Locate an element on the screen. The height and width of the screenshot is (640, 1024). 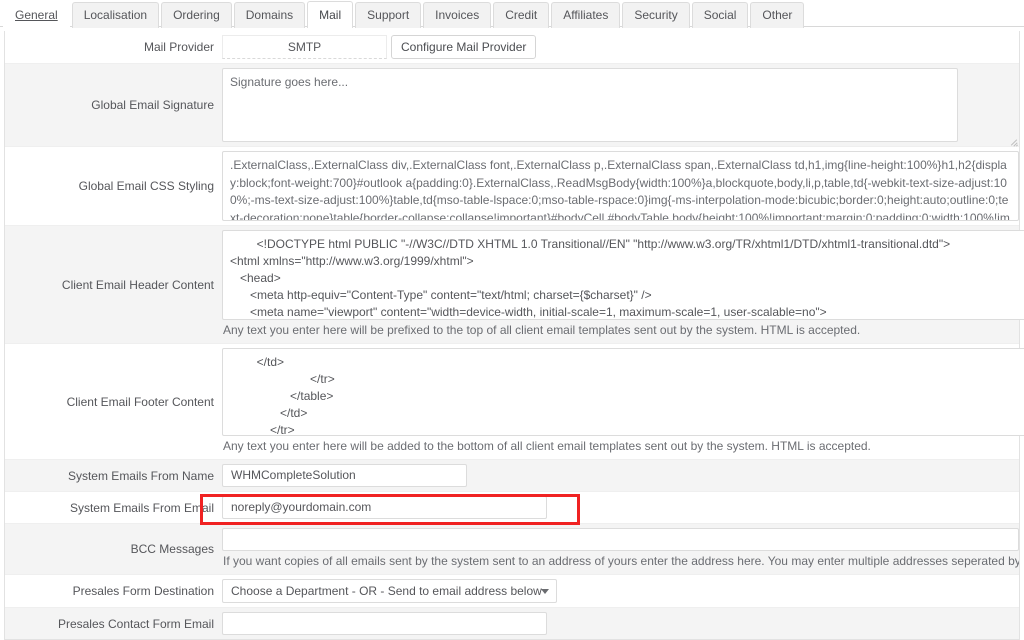
tab-general: General is located at coordinates (36, 15).